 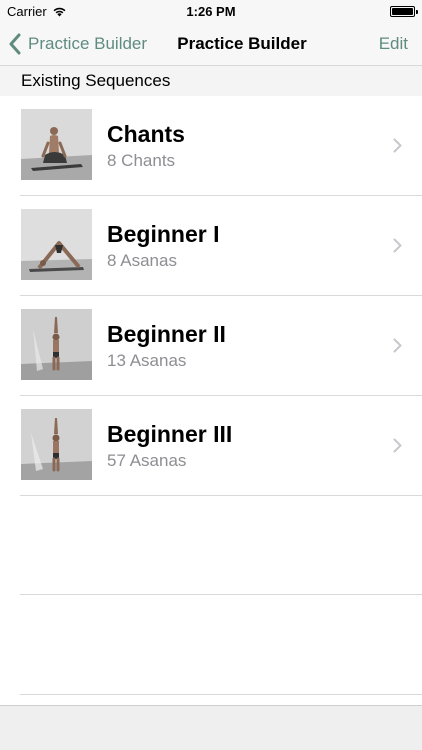 I want to click on page-title: Practice Builder, so click(x=242, y=43).